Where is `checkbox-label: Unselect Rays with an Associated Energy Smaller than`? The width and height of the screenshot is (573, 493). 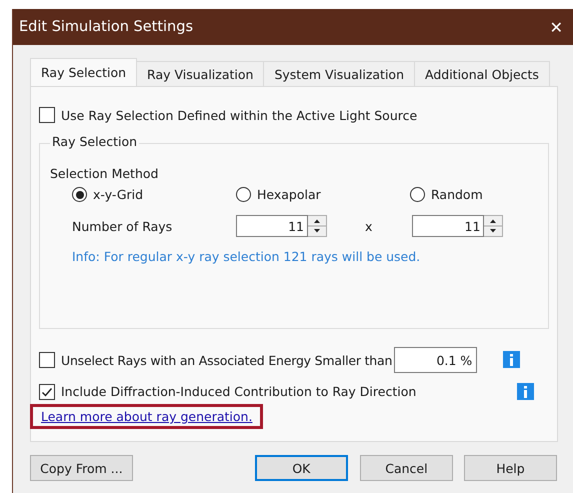 checkbox-label: Unselect Rays with an Associated Energy Smaller than is located at coordinates (226, 360).